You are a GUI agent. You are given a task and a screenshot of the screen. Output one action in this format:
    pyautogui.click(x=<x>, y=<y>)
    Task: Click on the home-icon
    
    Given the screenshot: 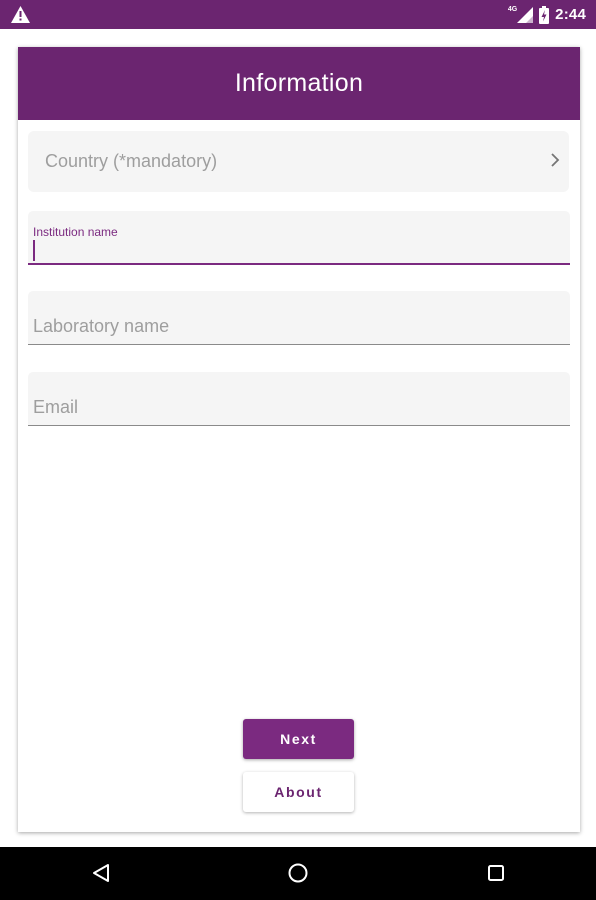 What is the action you would take?
    pyautogui.click(x=298, y=873)
    